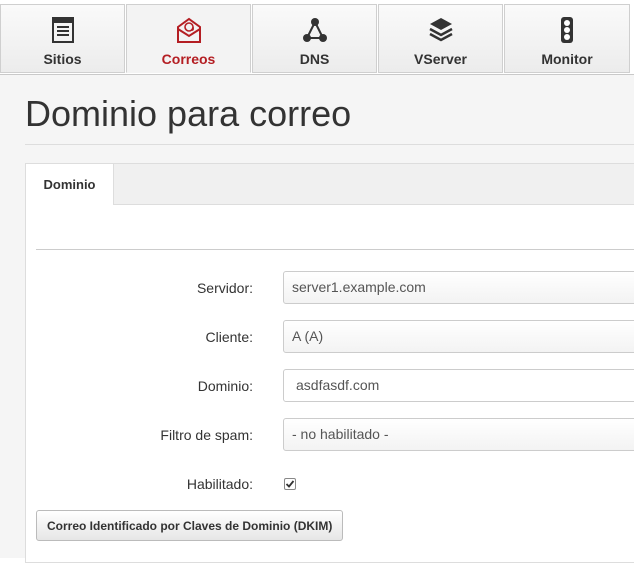 The width and height of the screenshot is (634, 563). I want to click on nav-tab-label: VServer, so click(440, 59).